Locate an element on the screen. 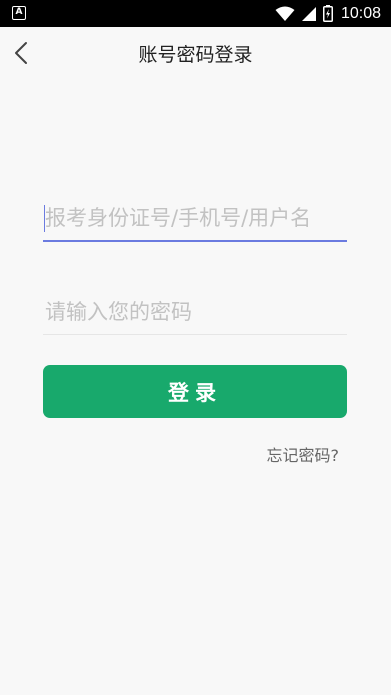 This screenshot has height=695, width=391. text-cursor is located at coordinates (44, 218).